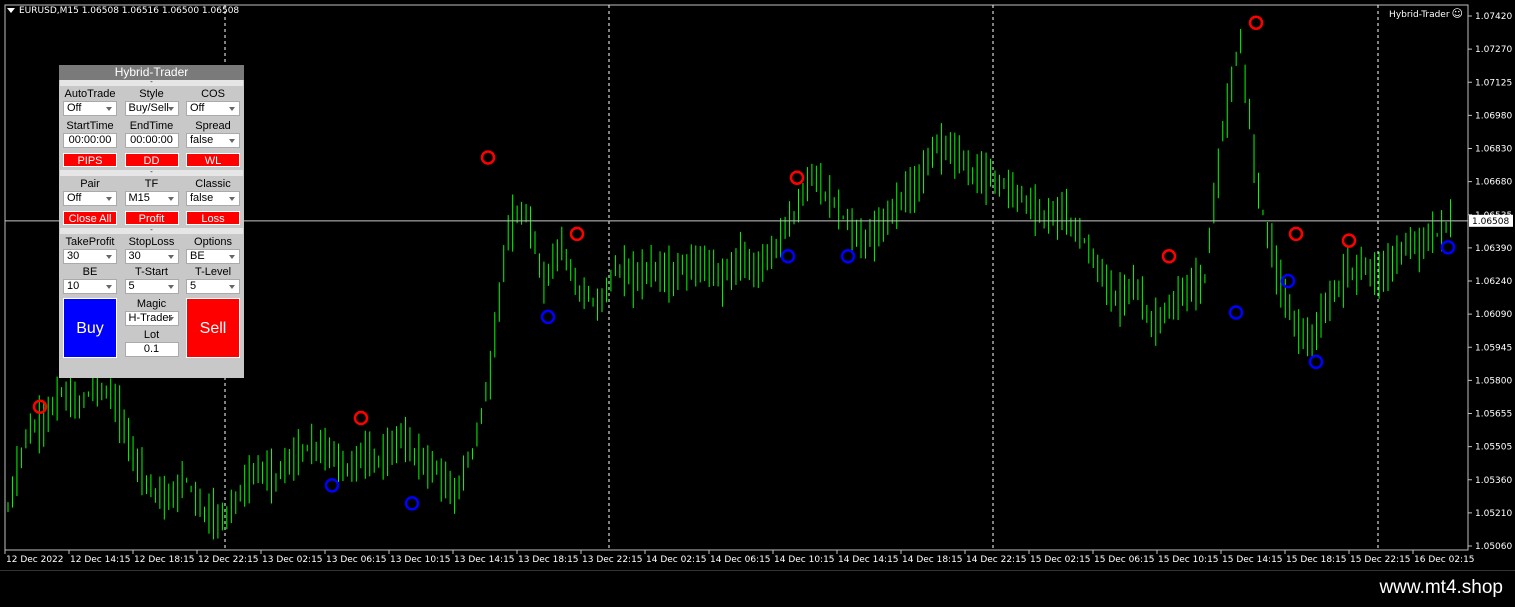 Image resolution: width=1515 pixels, height=607 pixels. What do you see at coordinates (151, 256) in the screenshot?
I see `stoploss-select: 30` at bounding box center [151, 256].